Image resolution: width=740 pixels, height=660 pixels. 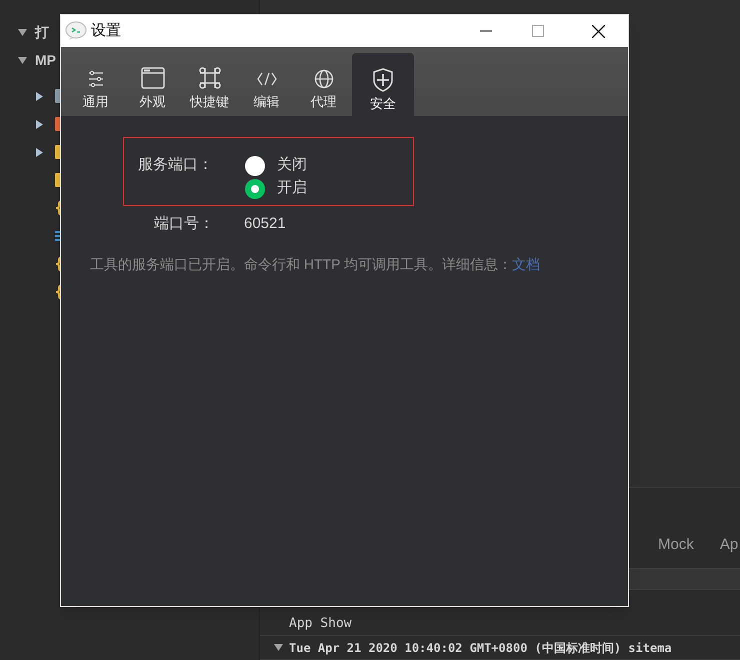 What do you see at coordinates (729, 545) in the screenshot?
I see `panel-tab: Ap` at bounding box center [729, 545].